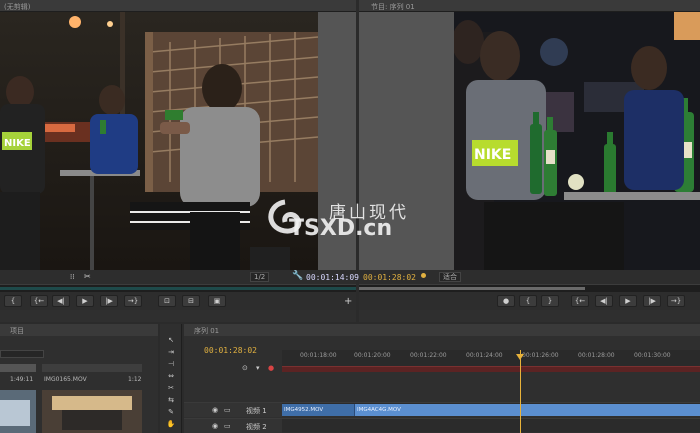 The image size is (700, 433). I want to click on project-tab: 项目, so click(17, 331).